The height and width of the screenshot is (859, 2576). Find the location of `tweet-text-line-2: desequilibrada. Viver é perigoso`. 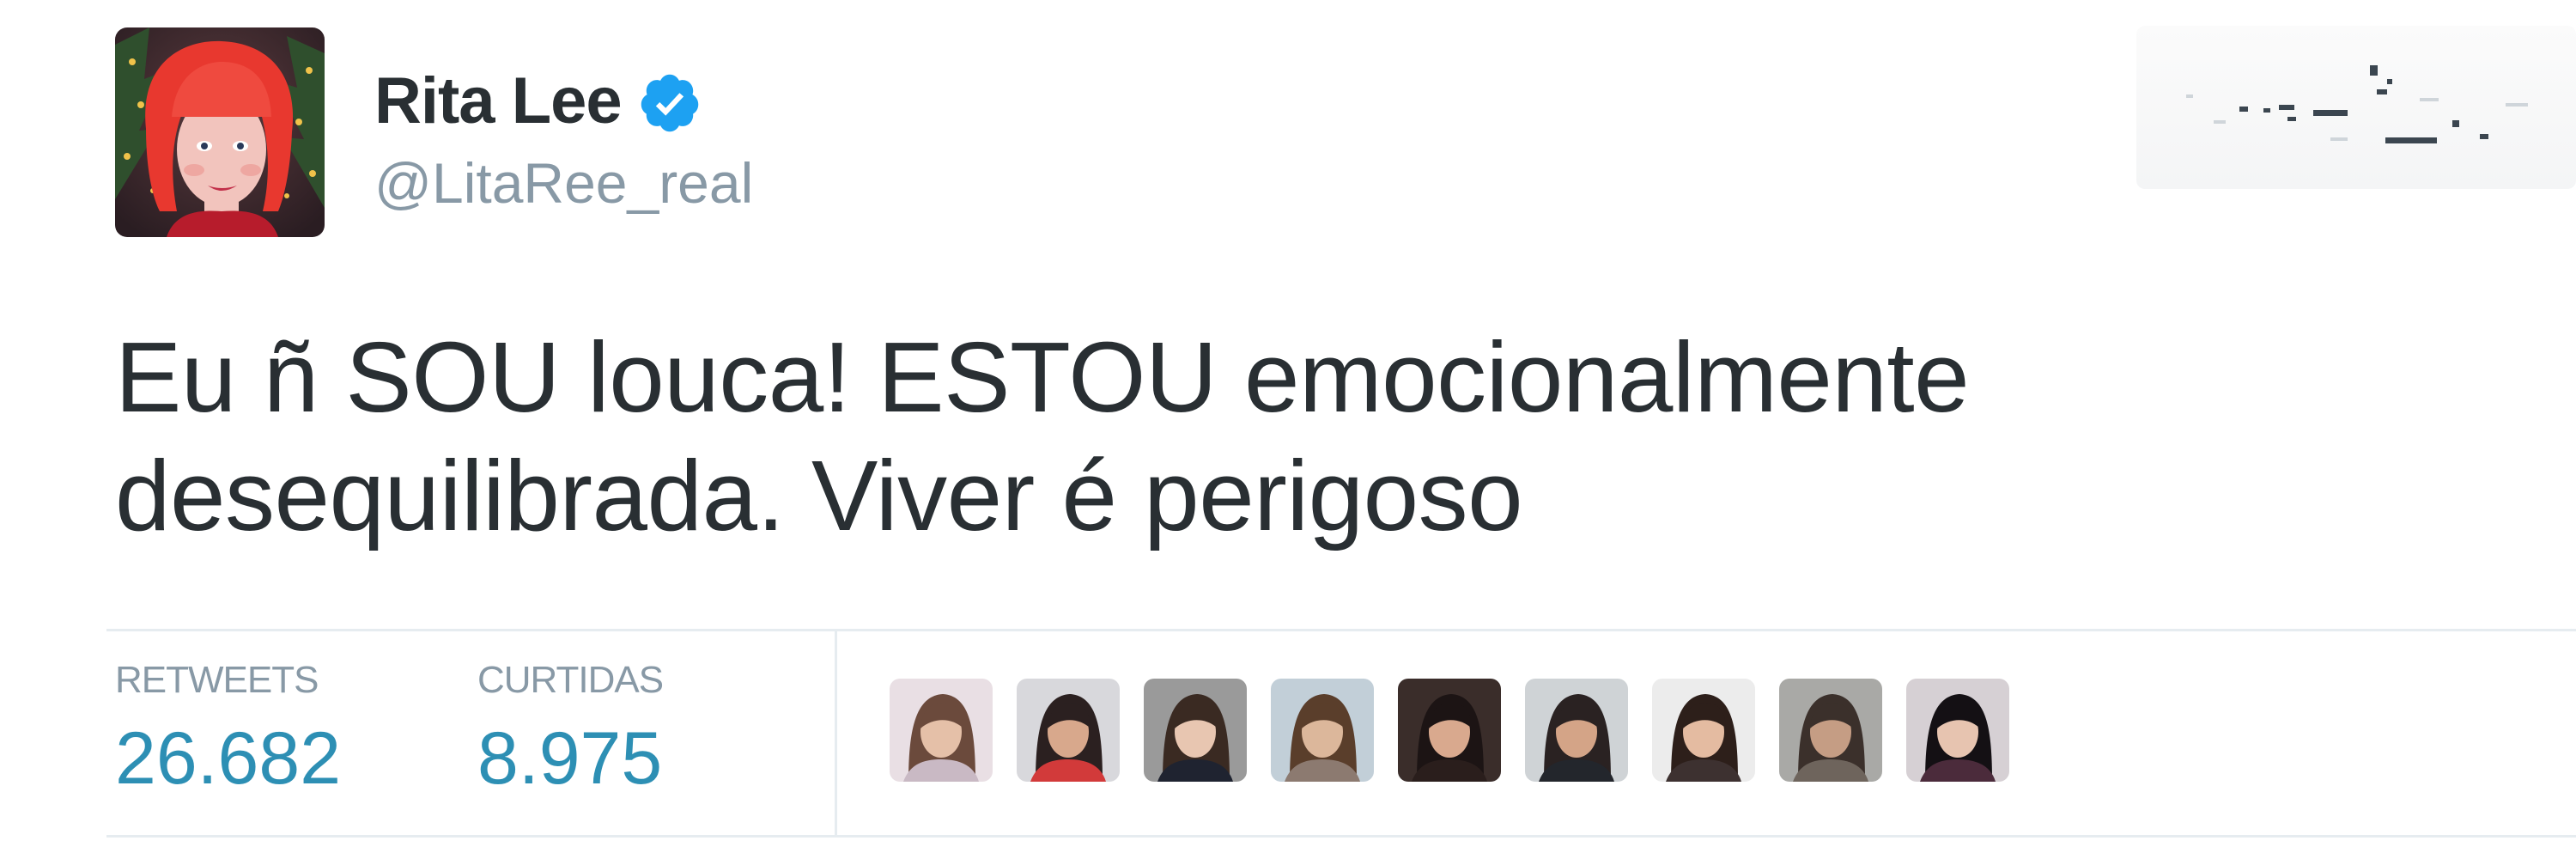

tweet-text-line-2: desequilibrada. Viver é perigoso is located at coordinates (819, 495).